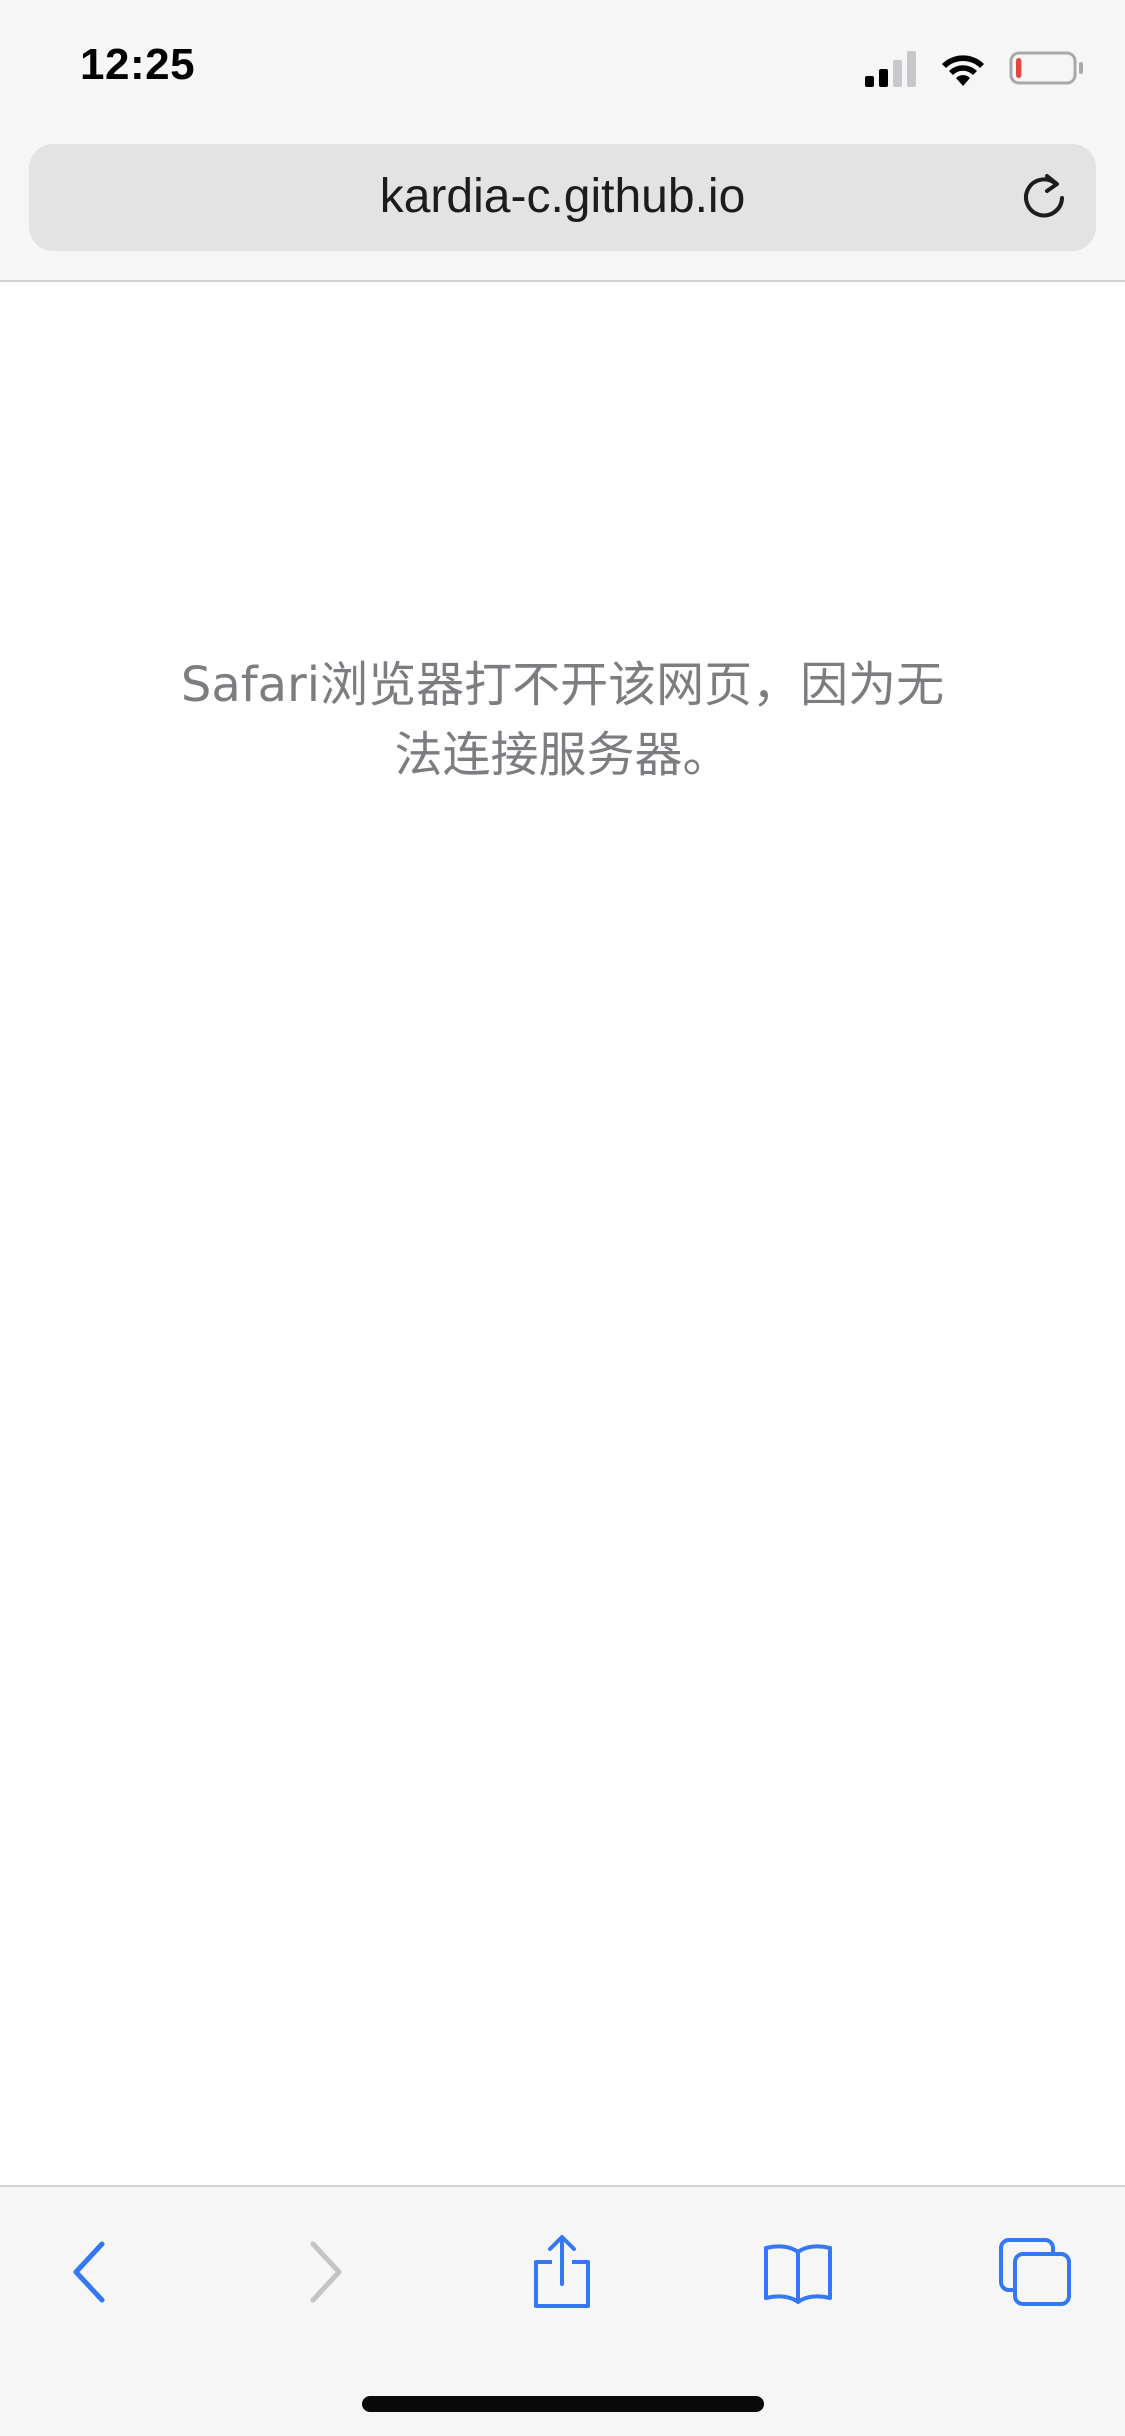 This screenshot has height=2436, width=1125. I want to click on tabs-button, so click(1035, 2272).